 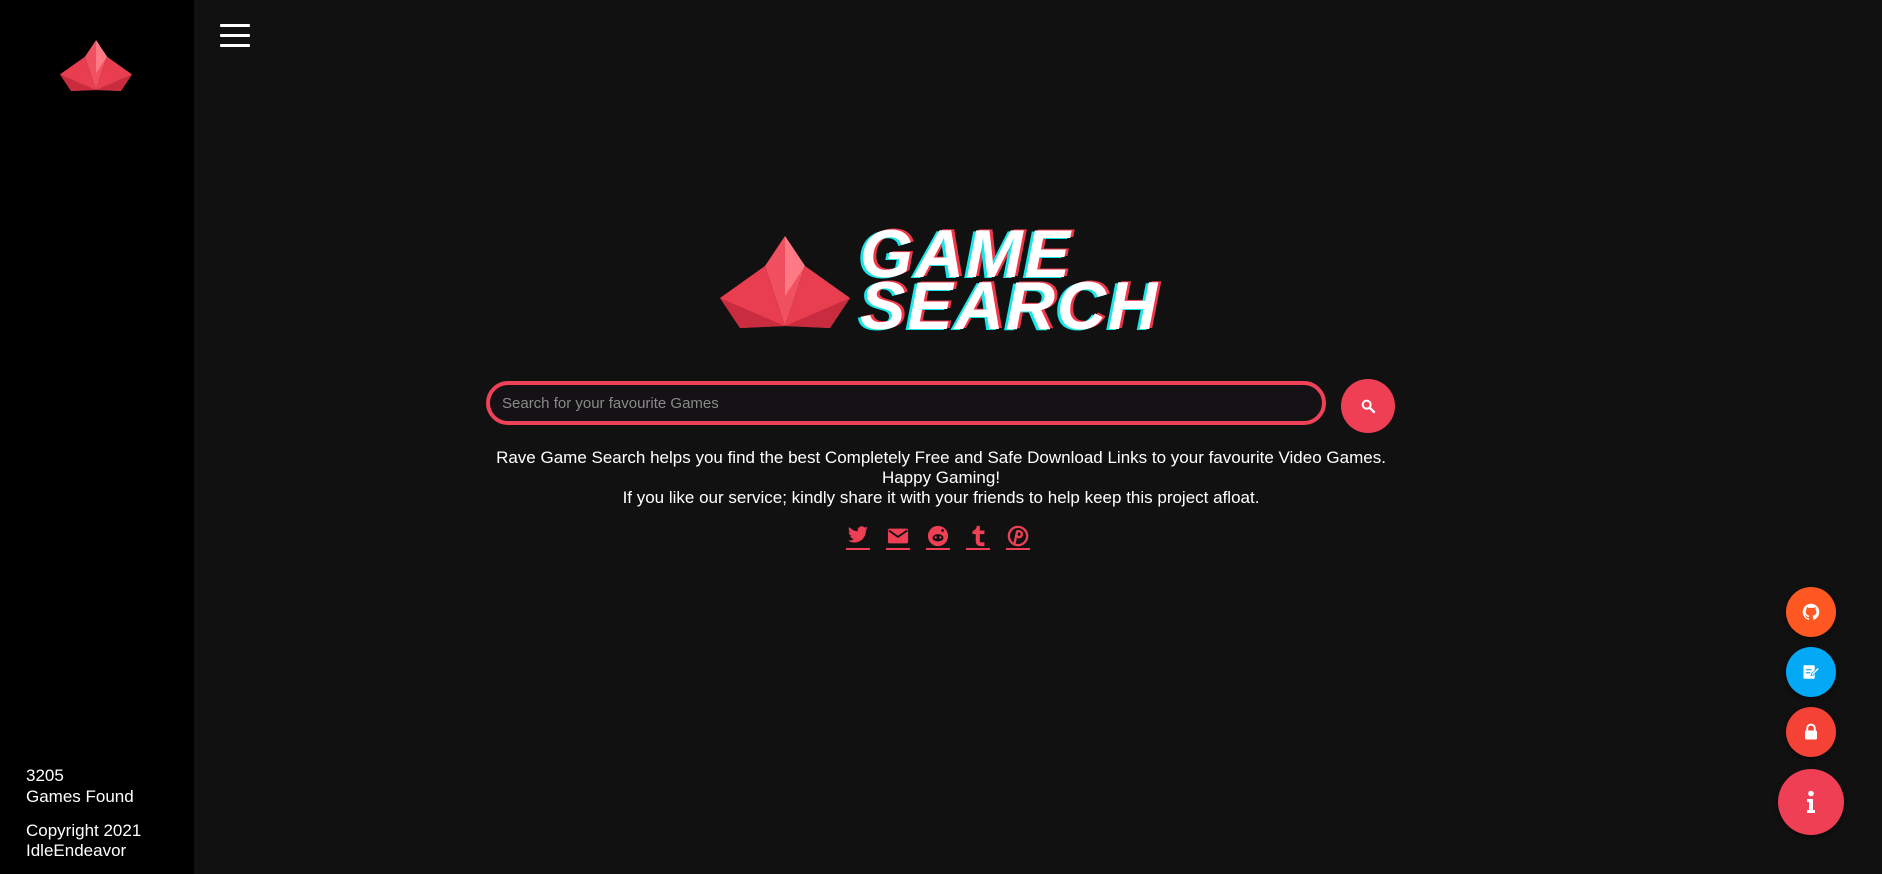 I want to click on reddit-icon, so click(x=938, y=536).